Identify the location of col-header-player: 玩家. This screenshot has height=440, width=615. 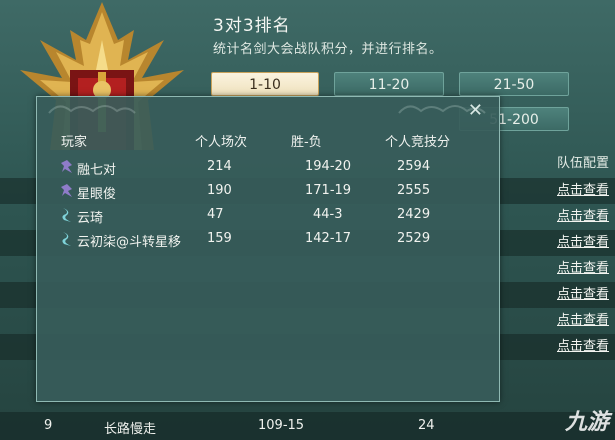
(74, 142).